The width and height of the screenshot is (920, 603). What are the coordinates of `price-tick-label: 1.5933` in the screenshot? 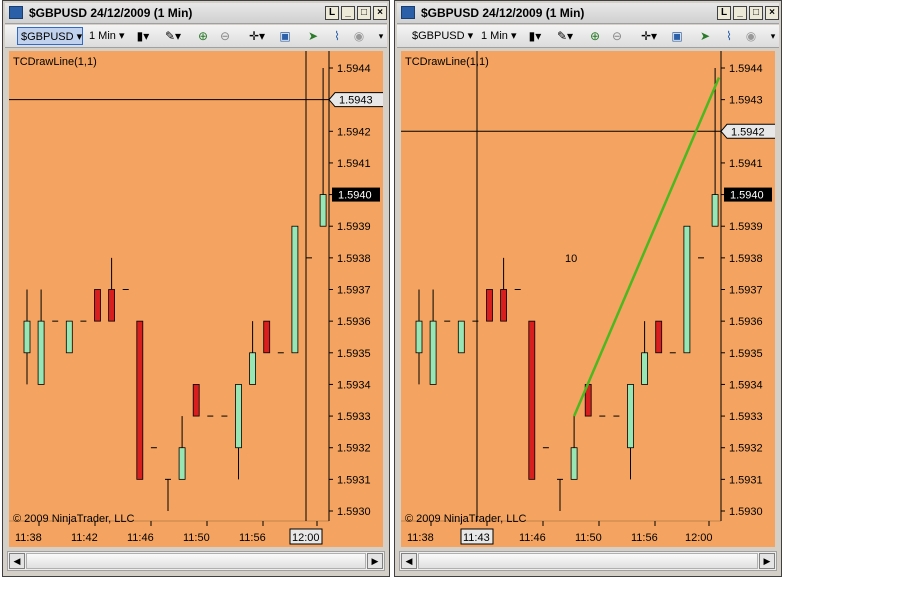 It's located at (746, 417).